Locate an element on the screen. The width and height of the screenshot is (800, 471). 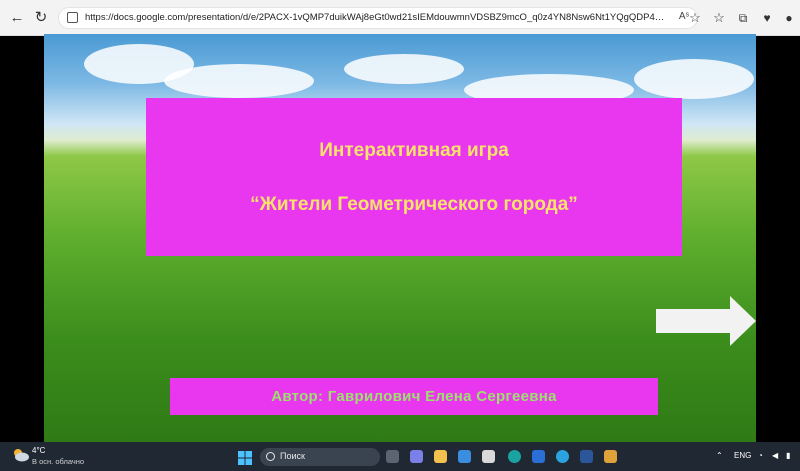
reload-icon: ↻ is located at coordinates (41, 18).